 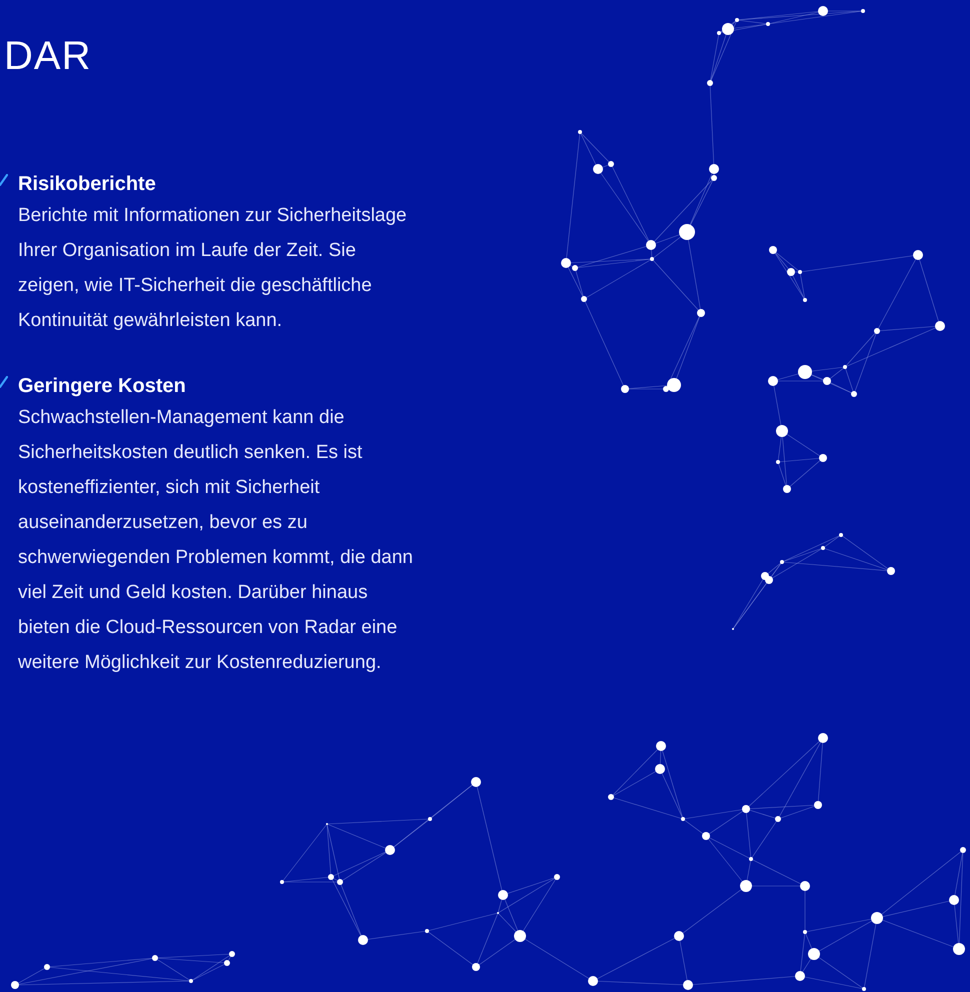 I want to click on feature-title: Geringere Kosten, so click(x=102, y=386).